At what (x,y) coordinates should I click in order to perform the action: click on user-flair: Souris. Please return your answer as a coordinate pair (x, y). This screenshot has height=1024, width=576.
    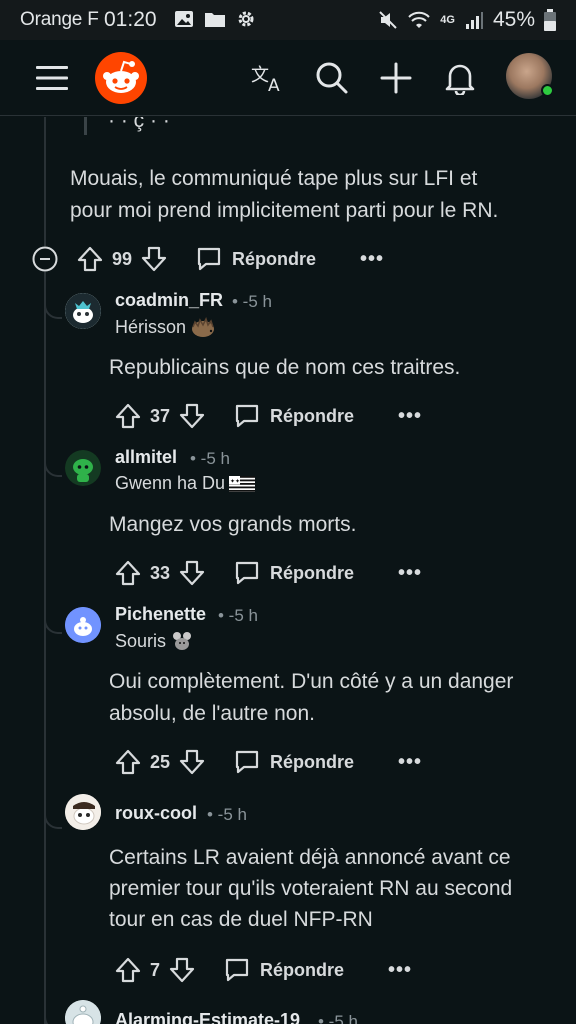
    Looking at the image, I should click on (154, 641).